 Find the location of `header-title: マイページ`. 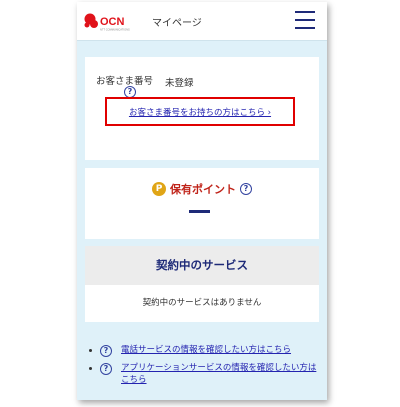

header-title: マイページ is located at coordinates (177, 23).